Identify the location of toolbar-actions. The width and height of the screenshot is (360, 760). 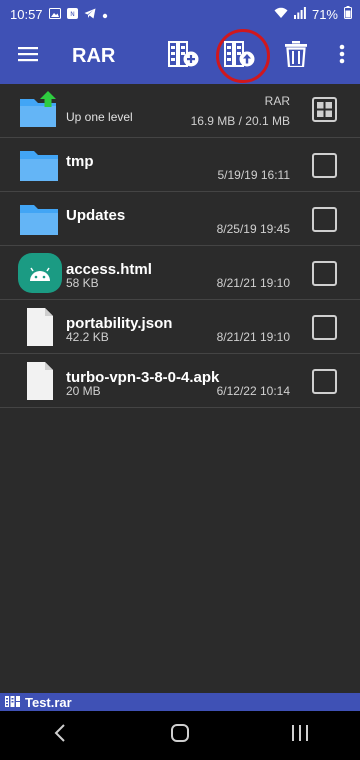
(258, 56).